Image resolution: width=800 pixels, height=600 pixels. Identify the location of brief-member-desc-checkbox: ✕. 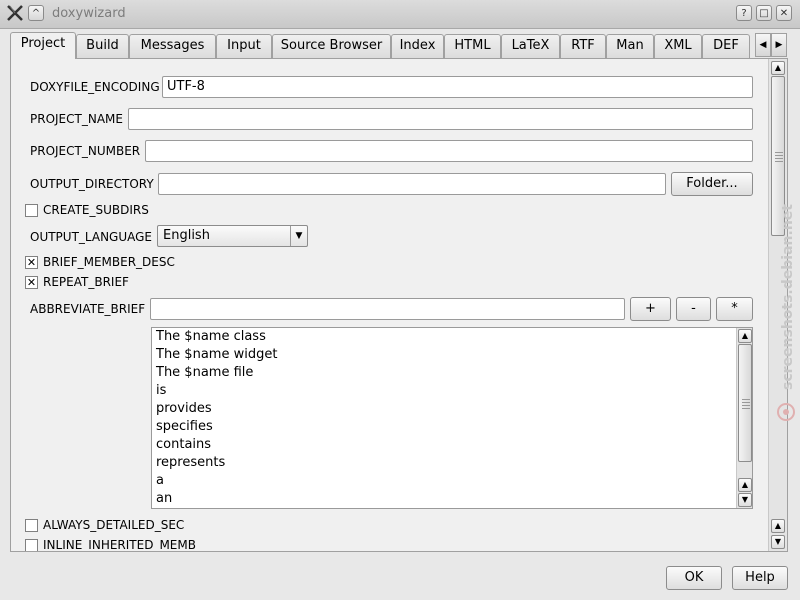
(31, 262).